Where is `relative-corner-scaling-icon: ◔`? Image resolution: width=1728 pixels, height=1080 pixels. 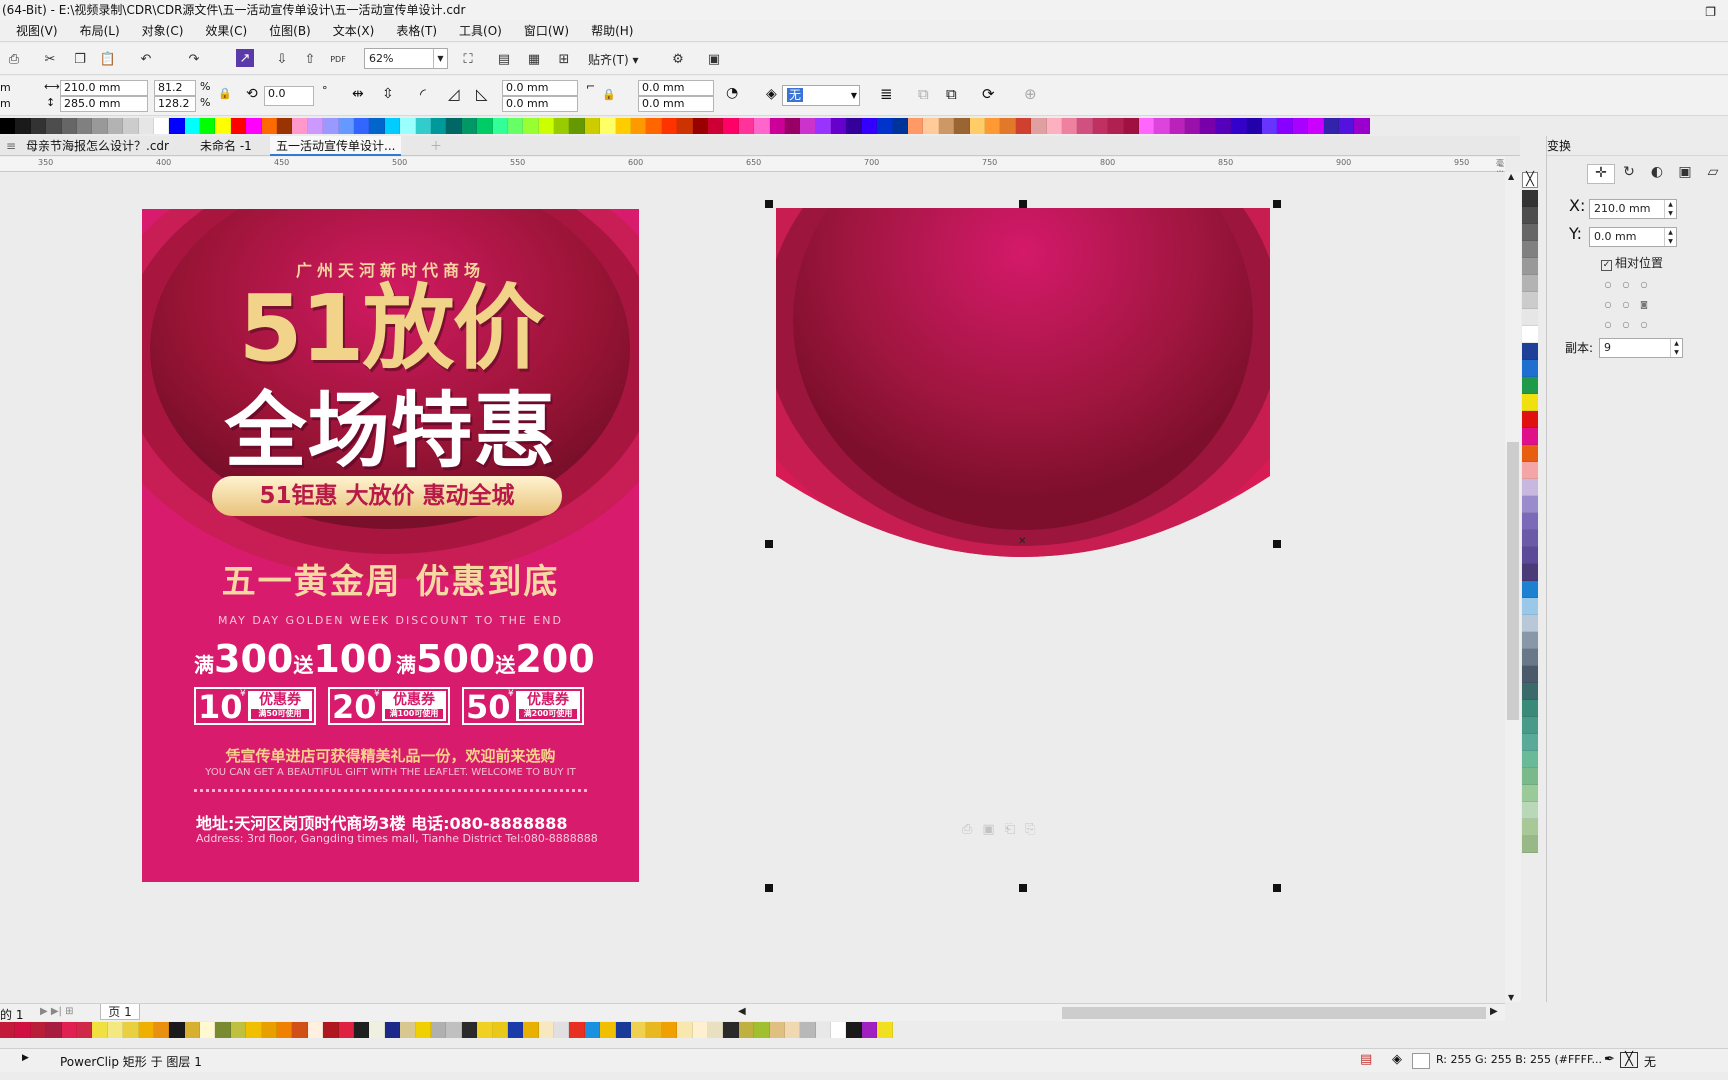 relative-corner-scaling-icon: ◔ is located at coordinates (732, 93).